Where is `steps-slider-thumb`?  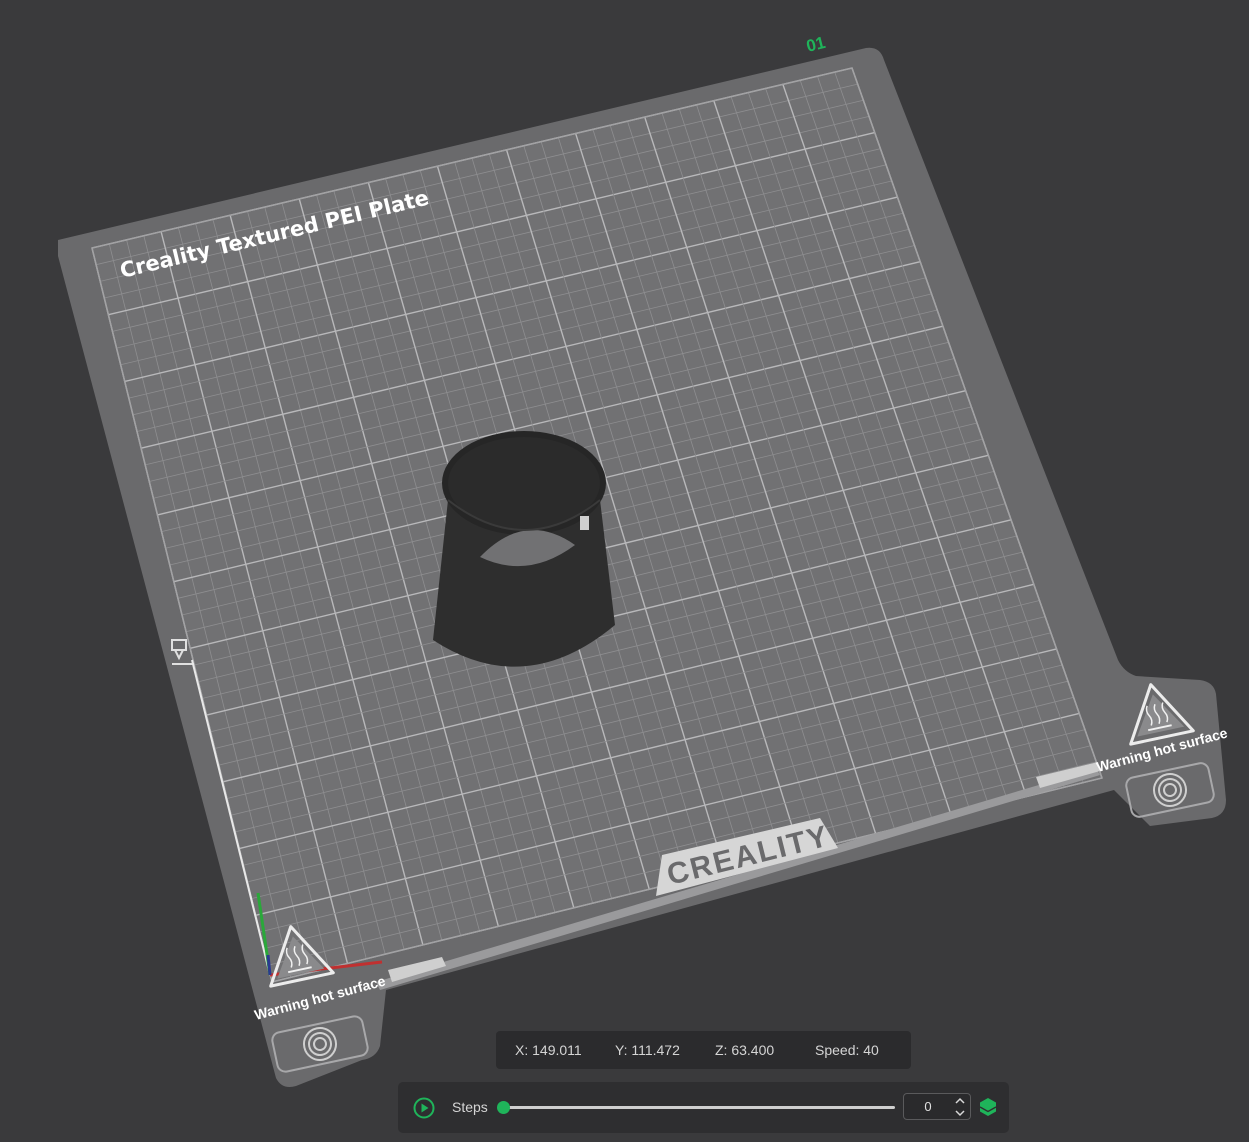 steps-slider-thumb is located at coordinates (503, 1107).